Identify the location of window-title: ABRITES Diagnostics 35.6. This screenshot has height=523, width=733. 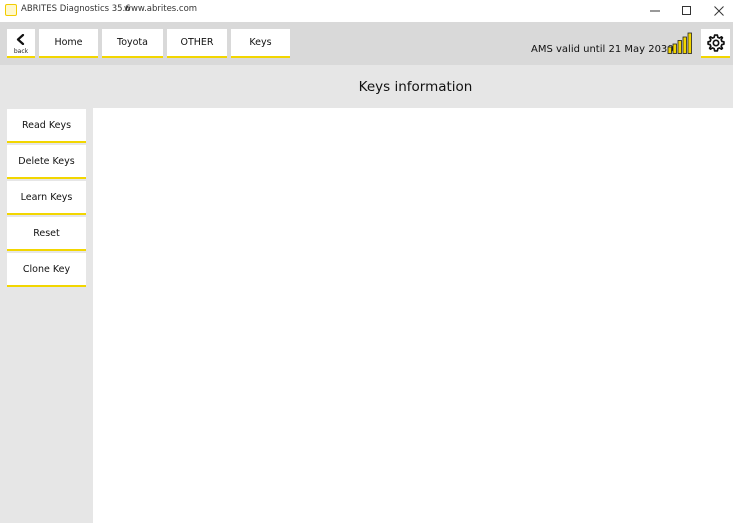
(76, 9).